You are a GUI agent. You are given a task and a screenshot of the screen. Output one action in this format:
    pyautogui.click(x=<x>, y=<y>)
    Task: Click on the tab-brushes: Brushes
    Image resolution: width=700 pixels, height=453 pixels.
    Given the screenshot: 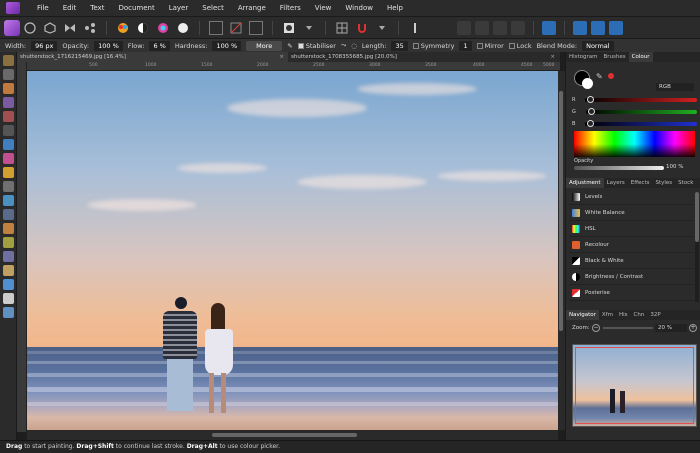 What is the action you would take?
    pyautogui.click(x=615, y=57)
    